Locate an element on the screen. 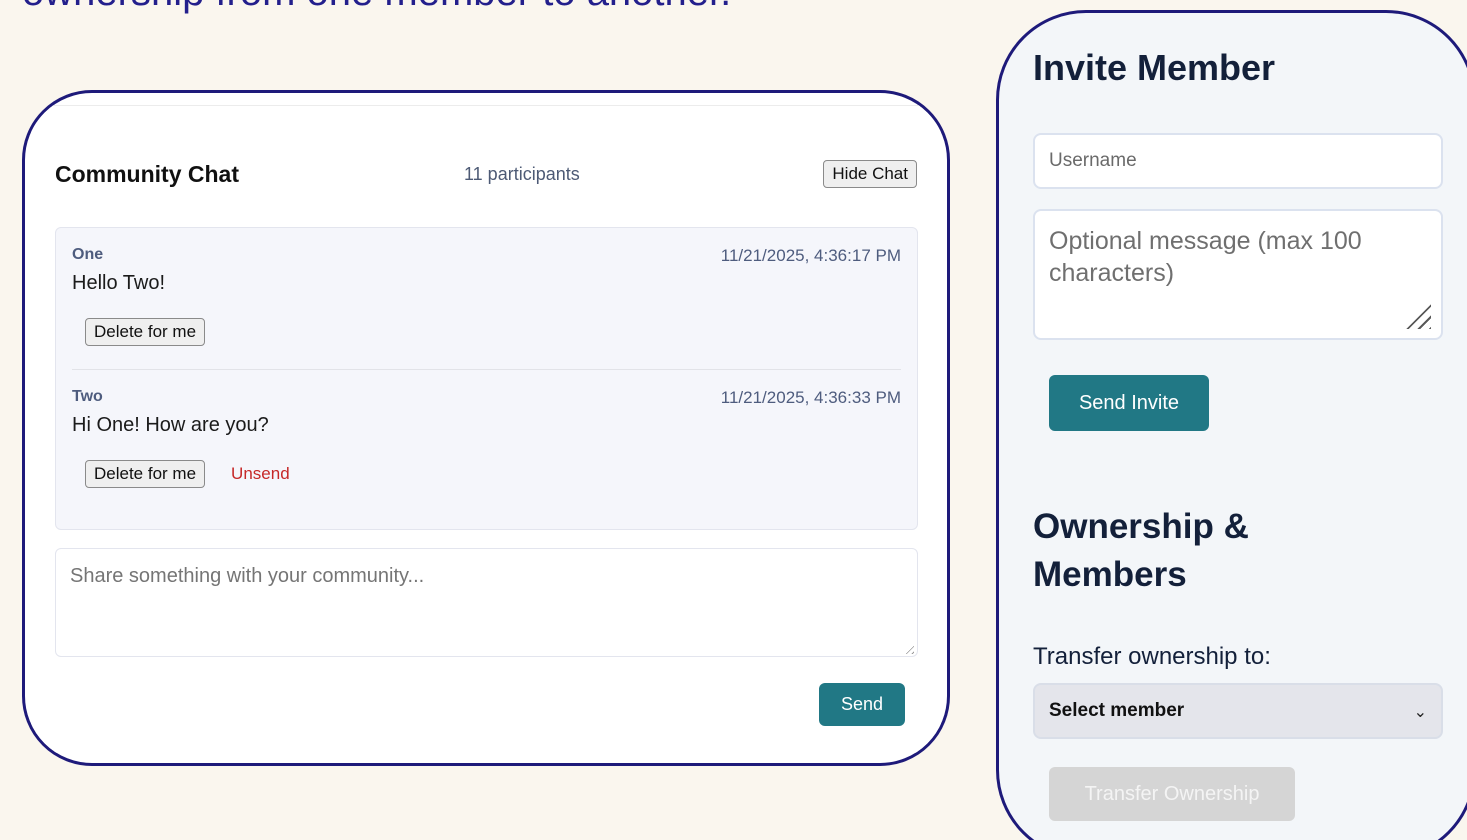  message-author: One is located at coordinates (88, 254).